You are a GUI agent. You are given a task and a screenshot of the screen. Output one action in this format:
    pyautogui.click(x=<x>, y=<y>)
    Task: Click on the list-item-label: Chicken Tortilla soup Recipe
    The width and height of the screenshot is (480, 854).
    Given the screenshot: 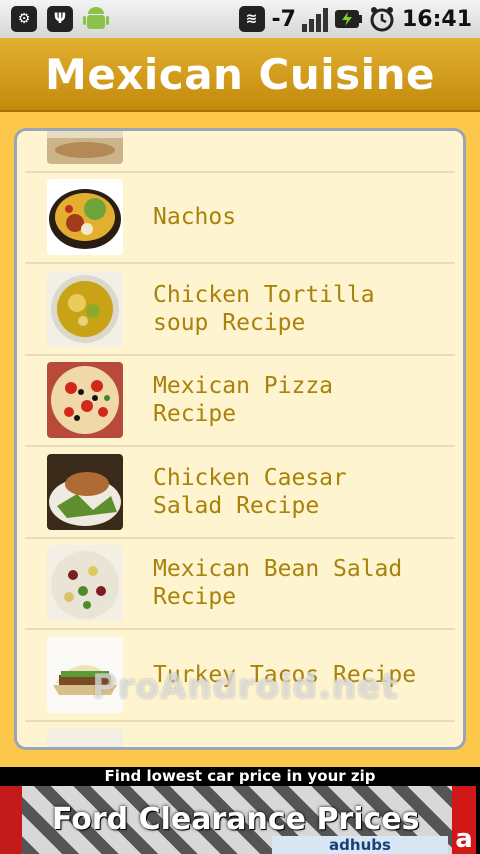 What is the action you would take?
    pyautogui.click(x=264, y=308)
    